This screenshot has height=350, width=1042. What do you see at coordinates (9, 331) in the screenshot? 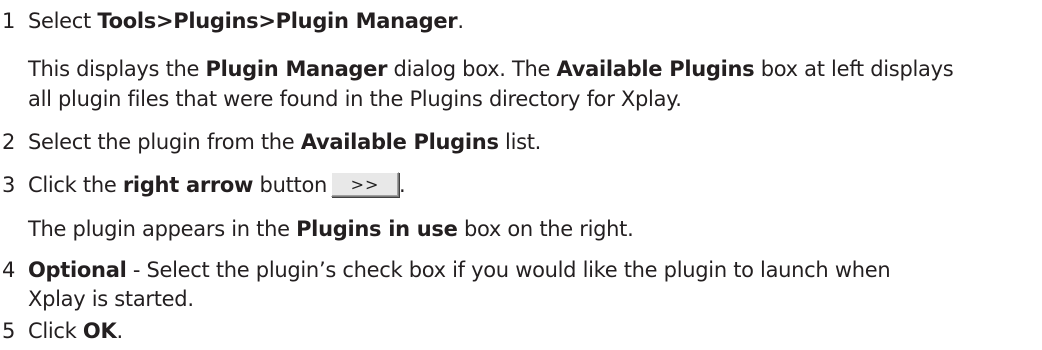
I see `step-number: 5` at bounding box center [9, 331].